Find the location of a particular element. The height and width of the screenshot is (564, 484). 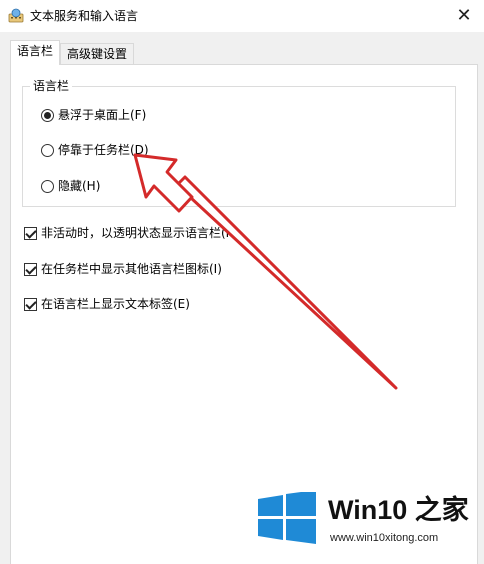

watermark-brand-prefix: Win10 is located at coordinates (368, 510).